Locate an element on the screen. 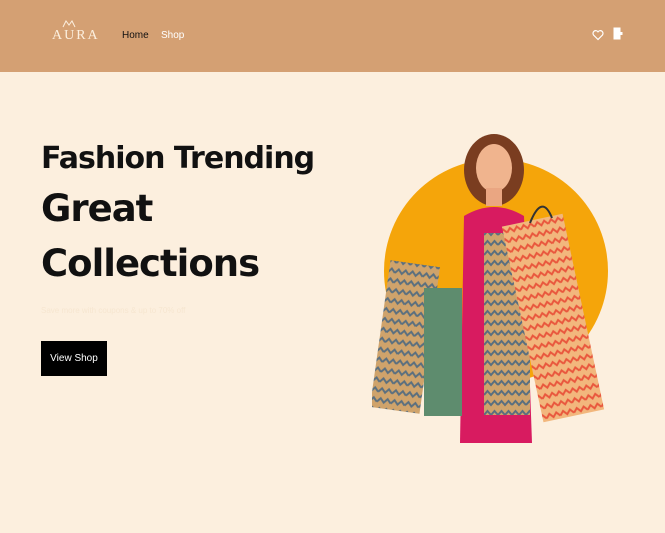 This screenshot has height=533, width=665. model-face is located at coordinates (494, 168).